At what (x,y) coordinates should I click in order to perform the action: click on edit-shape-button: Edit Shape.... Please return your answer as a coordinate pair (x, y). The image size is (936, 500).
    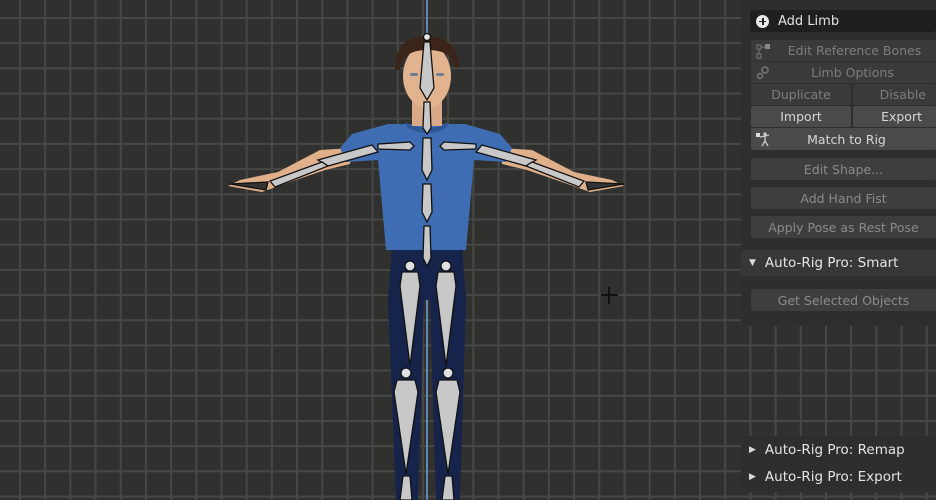
    Looking at the image, I should click on (843, 169).